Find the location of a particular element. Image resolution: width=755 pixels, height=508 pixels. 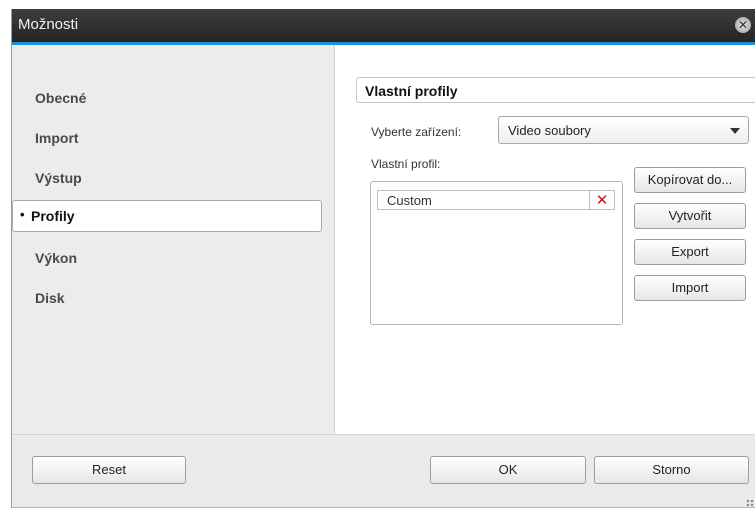

sidebar-item-label: Import is located at coordinates (57, 138).